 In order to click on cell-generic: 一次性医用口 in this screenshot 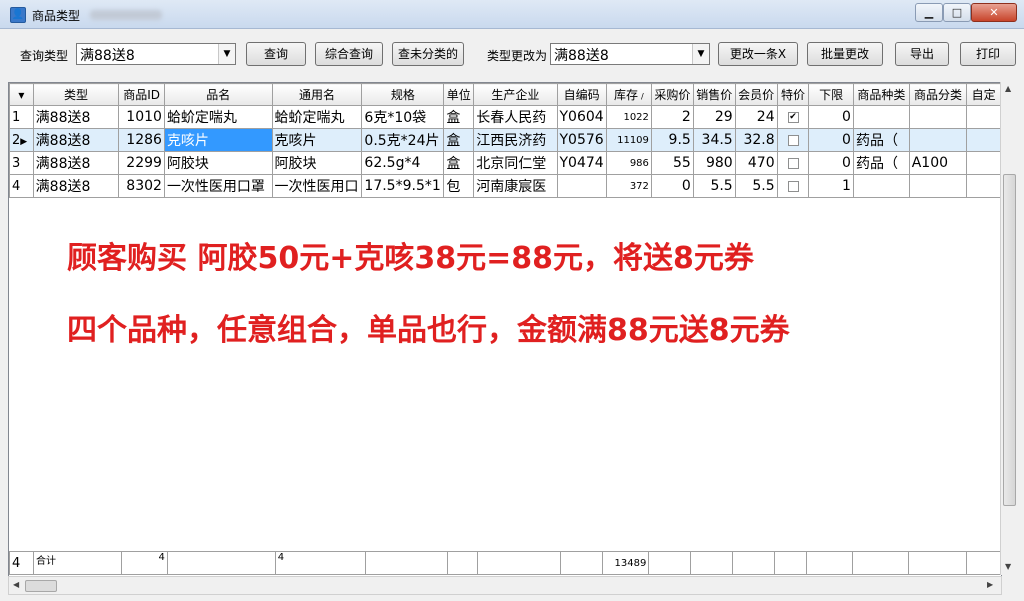, I will do `click(317, 186)`.